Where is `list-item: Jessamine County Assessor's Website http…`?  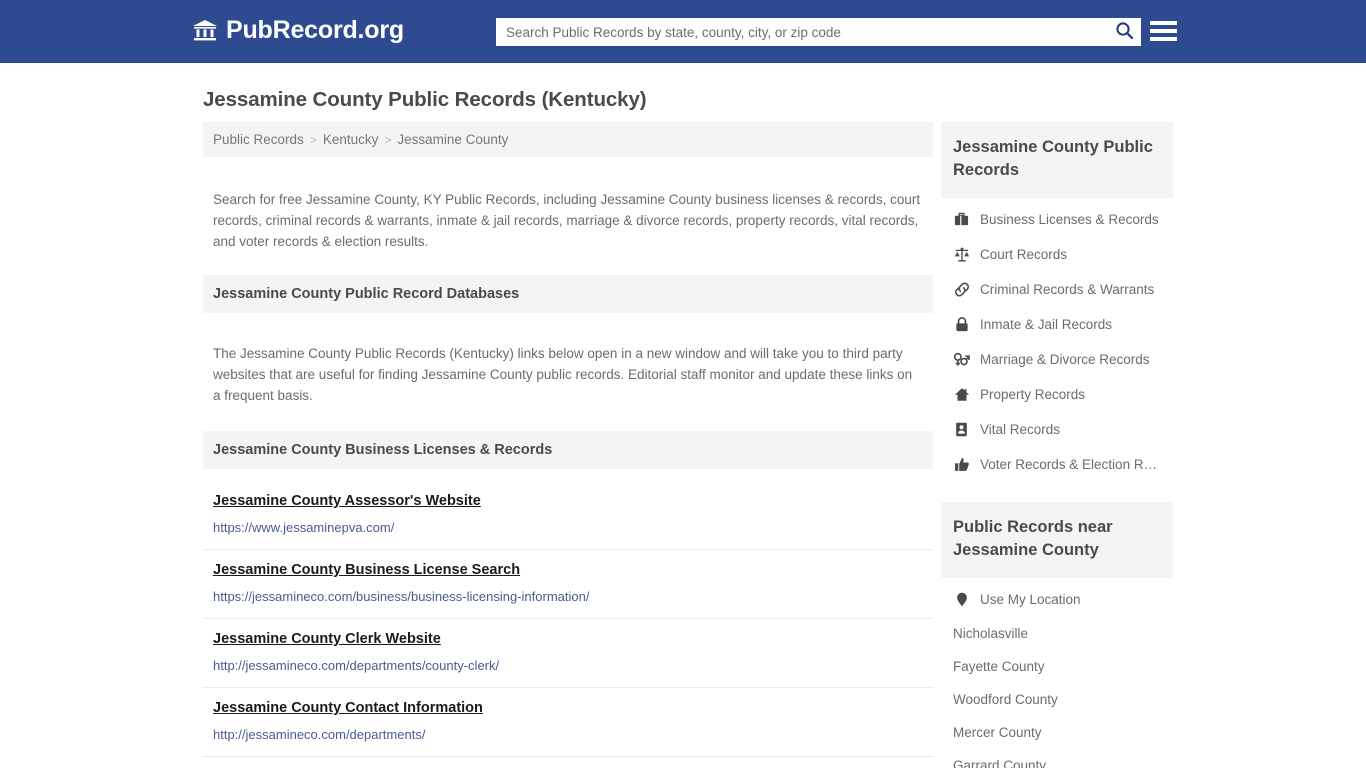 list-item: Jessamine County Assessor's Website http… is located at coordinates (568, 515).